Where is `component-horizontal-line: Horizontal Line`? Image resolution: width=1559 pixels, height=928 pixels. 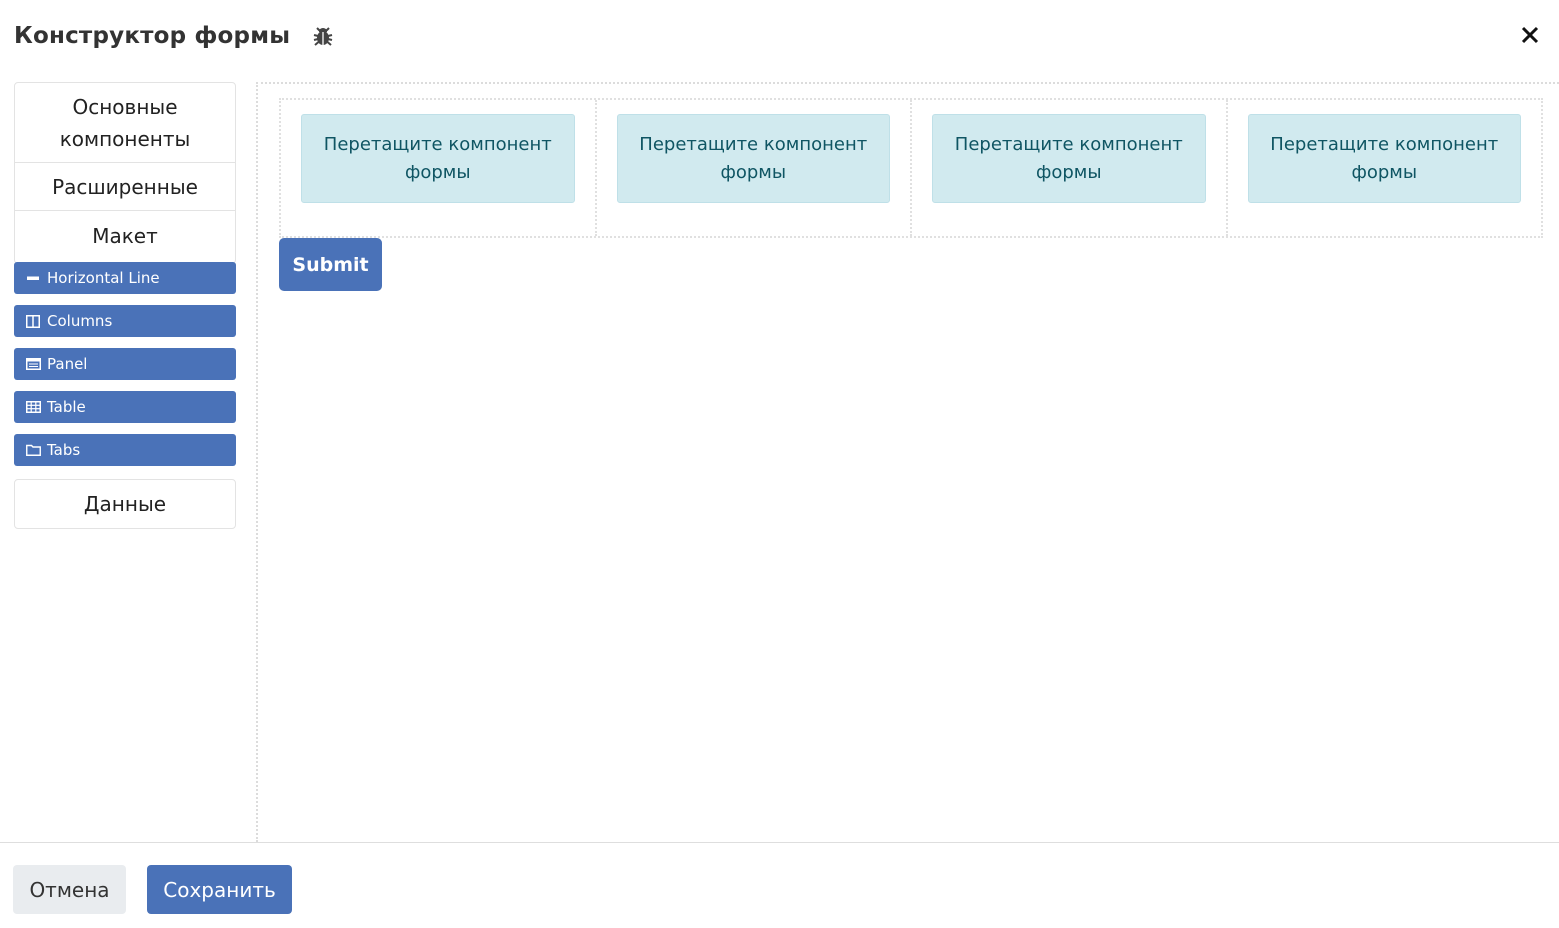
component-horizontal-line: Horizontal Line is located at coordinates (125, 278).